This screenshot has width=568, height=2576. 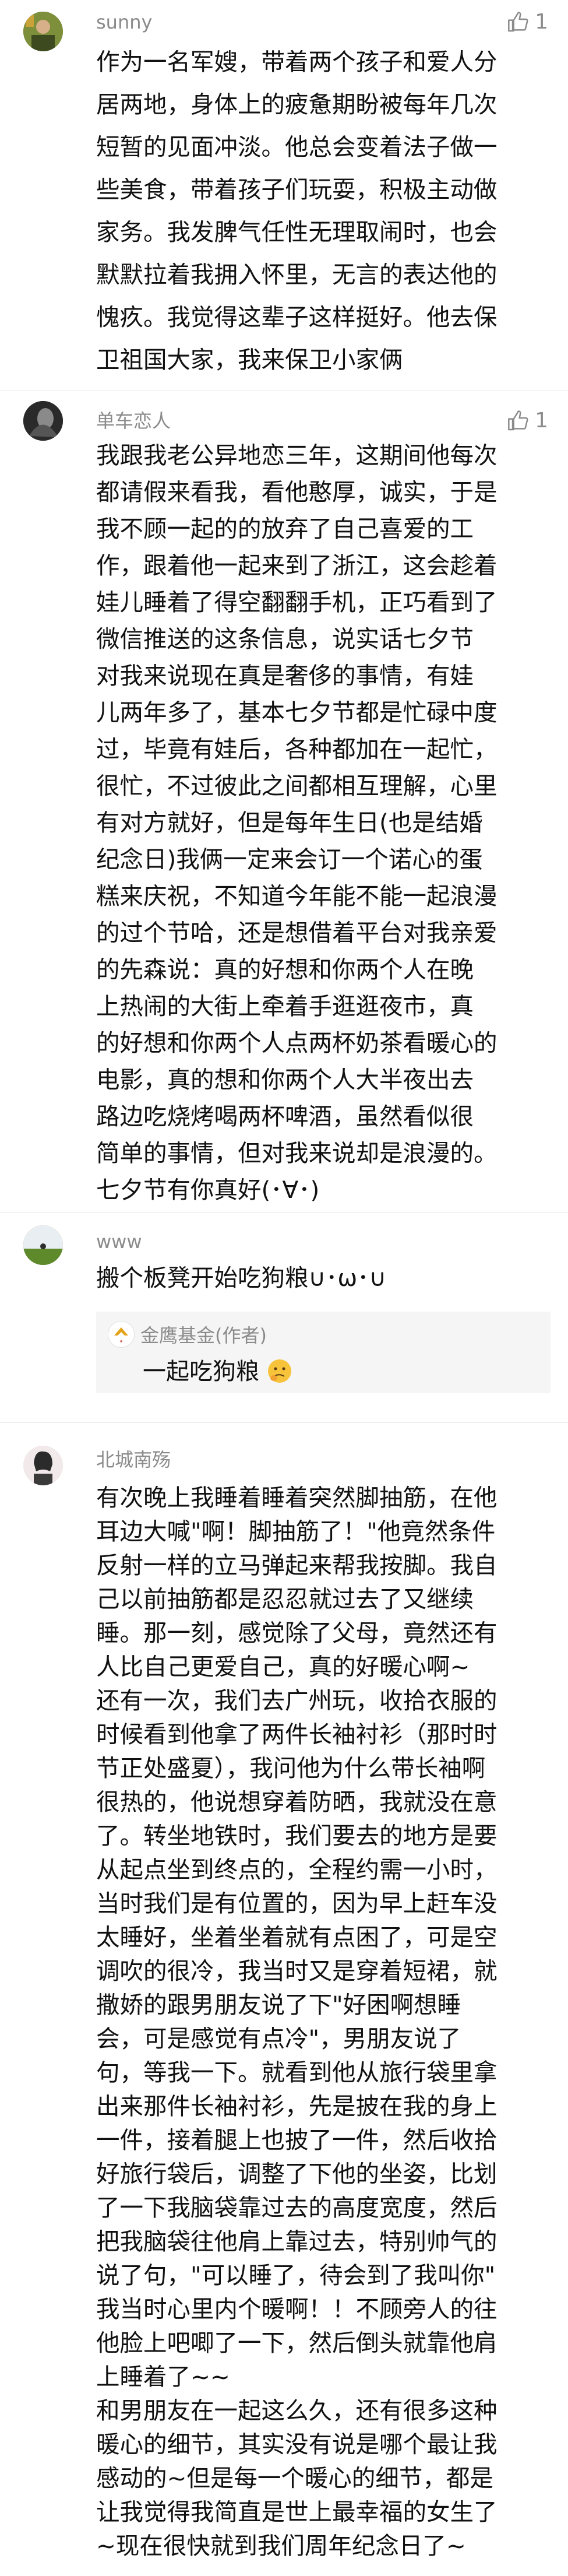 What do you see at coordinates (133, 1459) in the screenshot?
I see `comment-username: 北城南殇` at bounding box center [133, 1459].